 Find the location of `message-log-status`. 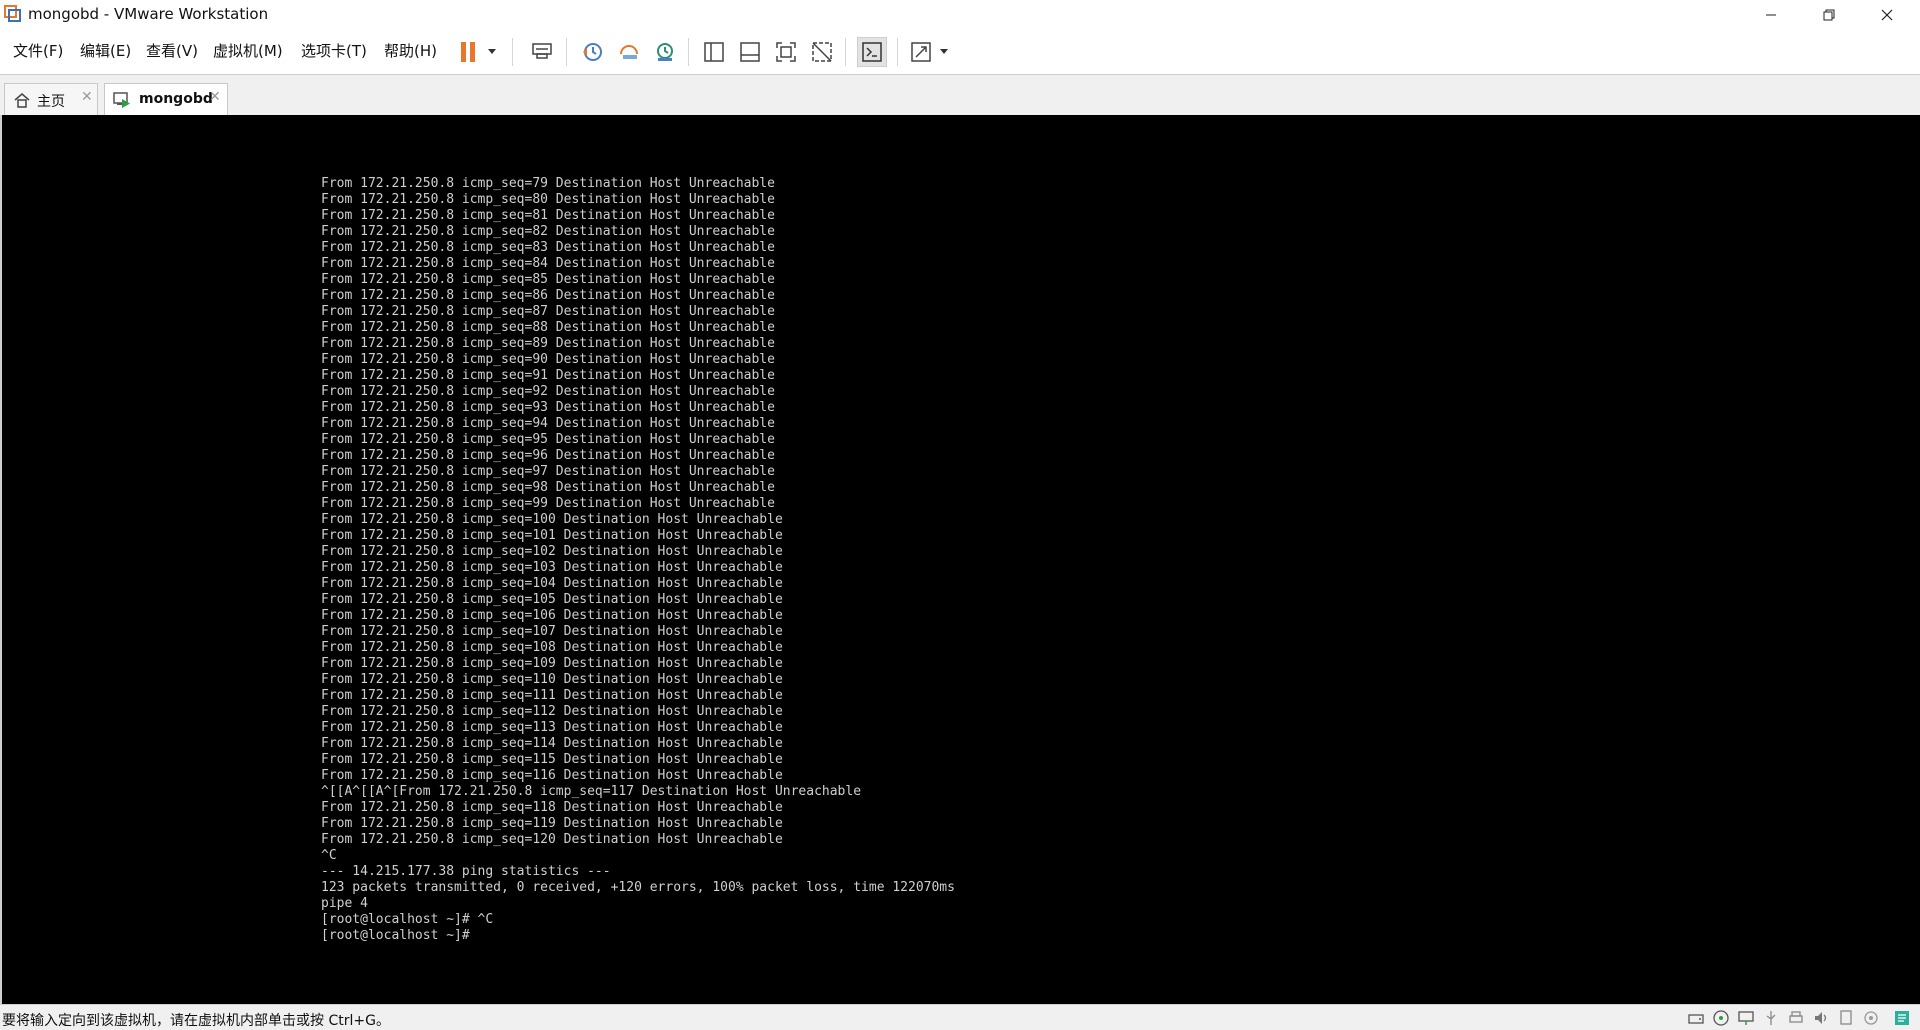

message-log-status is located at coordinates (1902, 1018).